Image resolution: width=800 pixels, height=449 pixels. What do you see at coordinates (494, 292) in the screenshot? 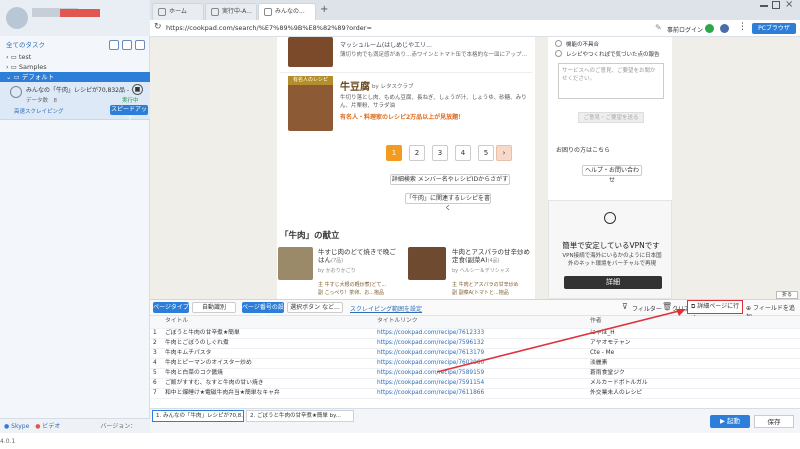
I see `kondate-item: 副 副菜A(トマトと...抱品` at bounding box center [494, 292].